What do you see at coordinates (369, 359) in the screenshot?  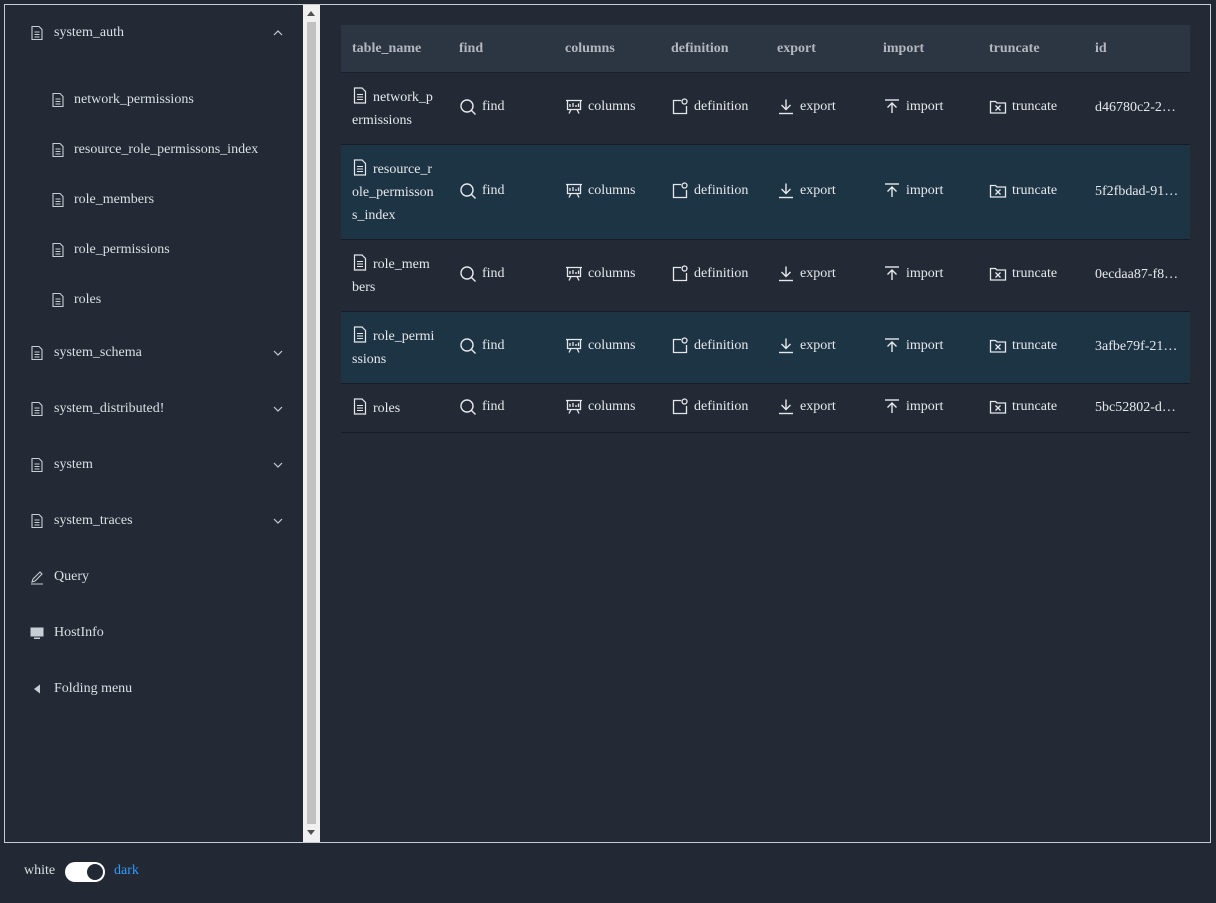 I see `table-name-line: ssions` at bounding box center [369, 359].